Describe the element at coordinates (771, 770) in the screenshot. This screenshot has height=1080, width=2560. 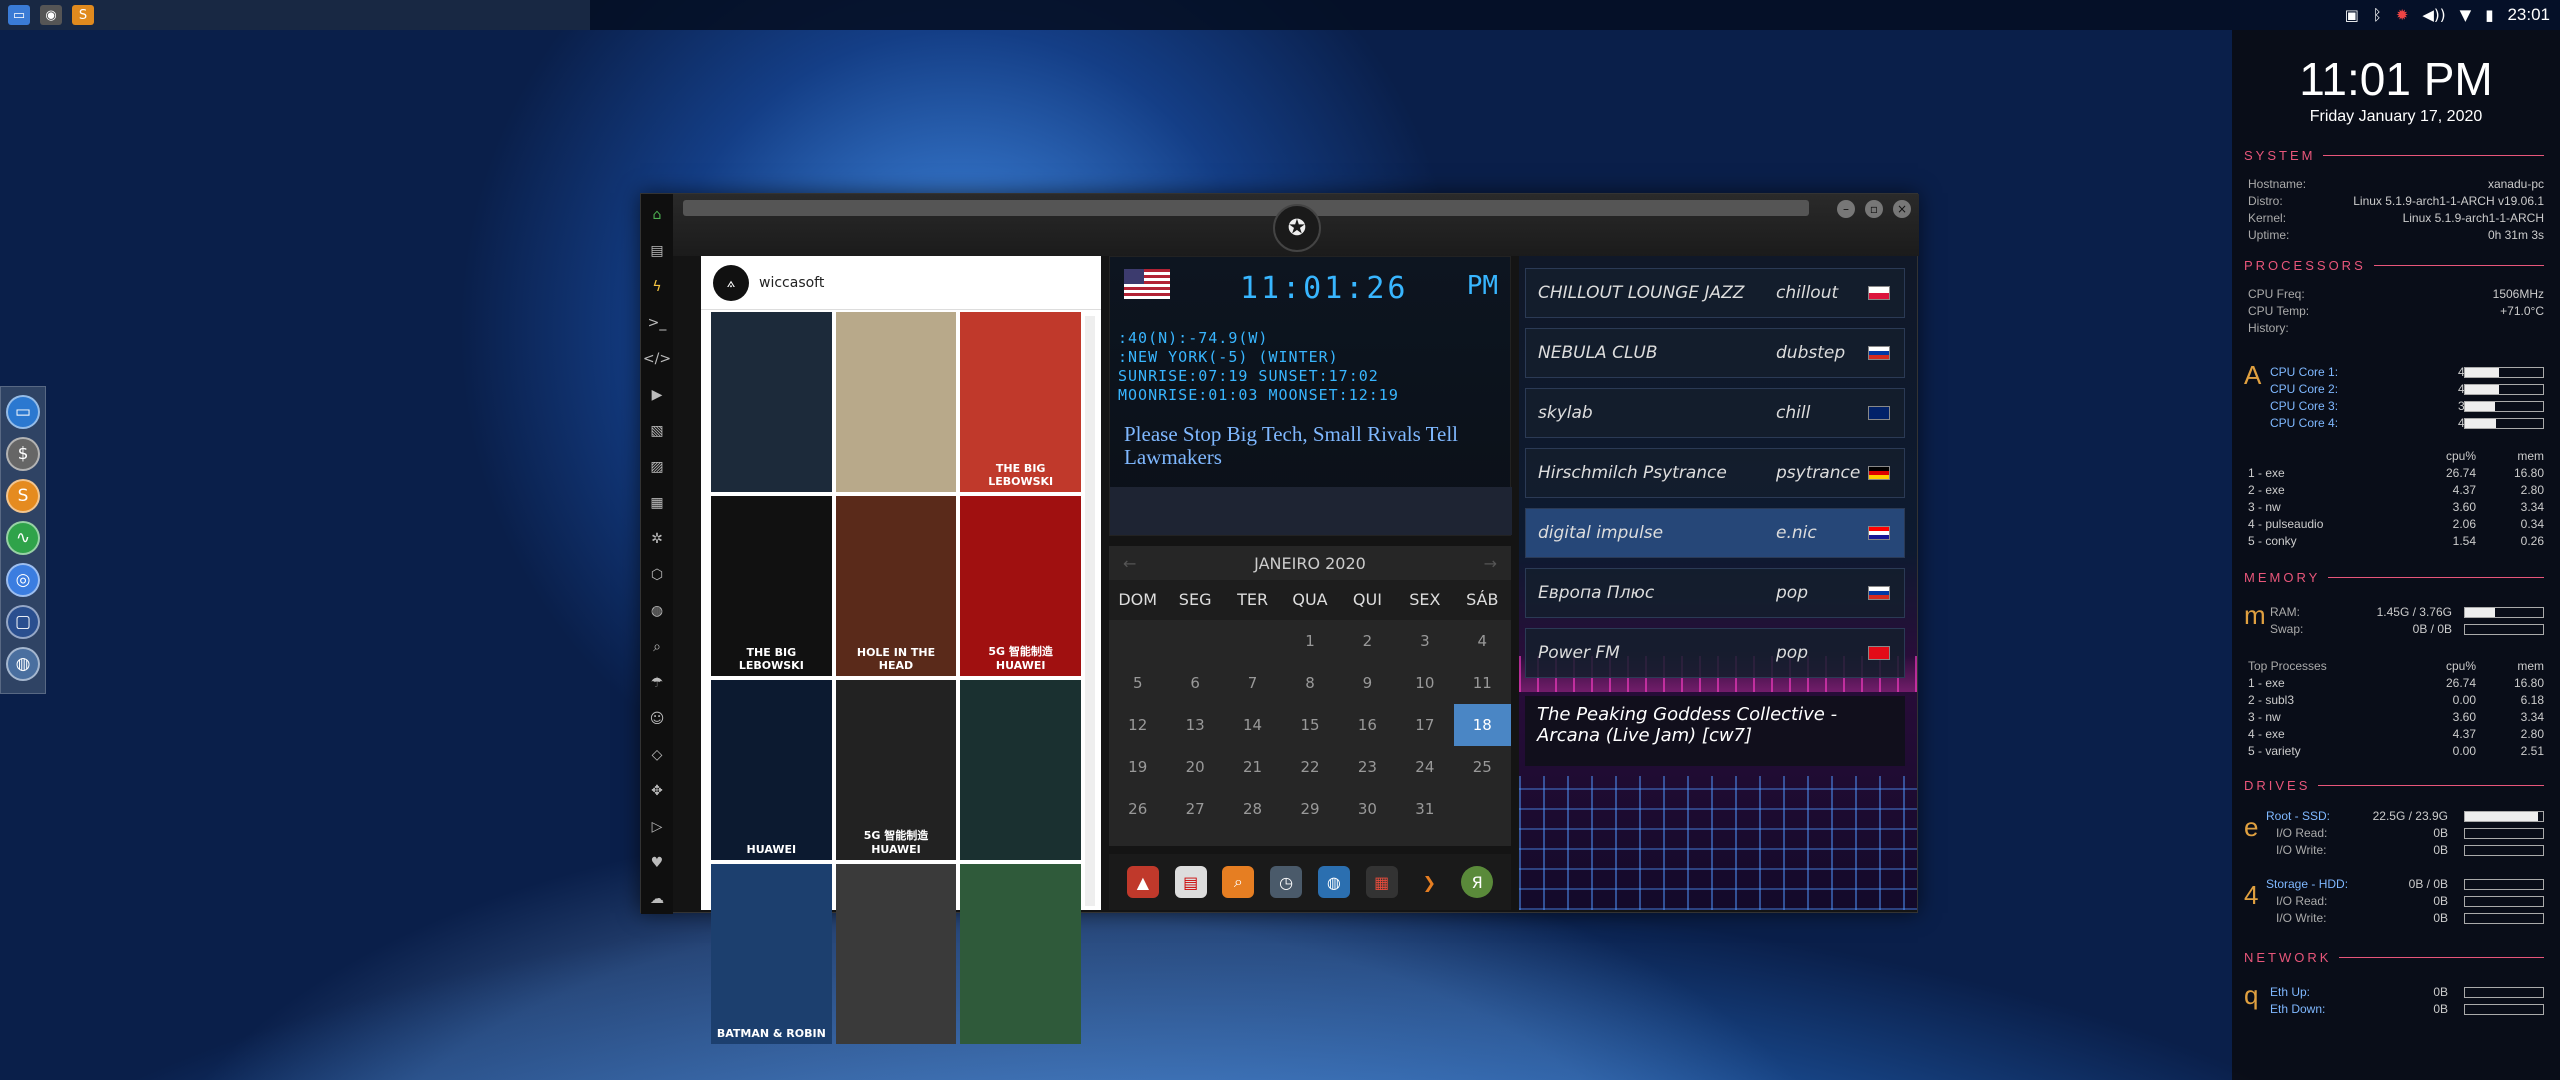
I see `post-thumbnail: HUAWEI` at that location.